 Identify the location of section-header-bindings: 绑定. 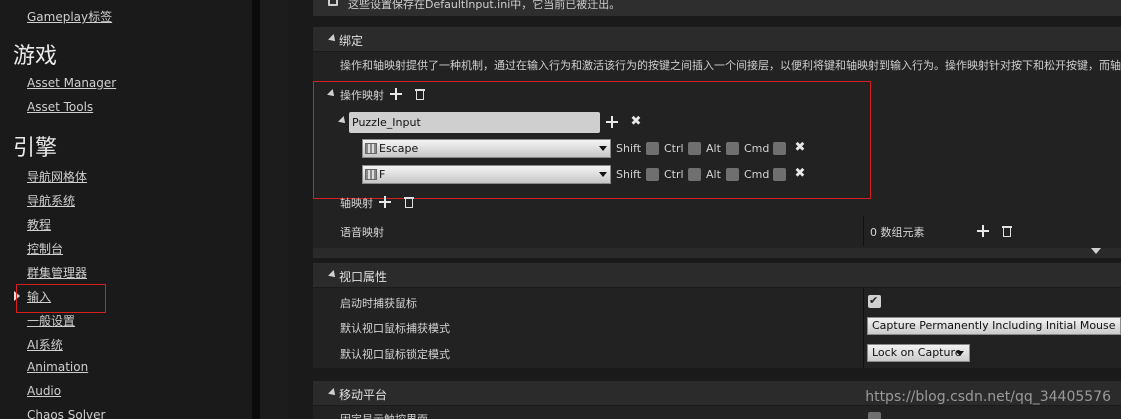
(717, 39).